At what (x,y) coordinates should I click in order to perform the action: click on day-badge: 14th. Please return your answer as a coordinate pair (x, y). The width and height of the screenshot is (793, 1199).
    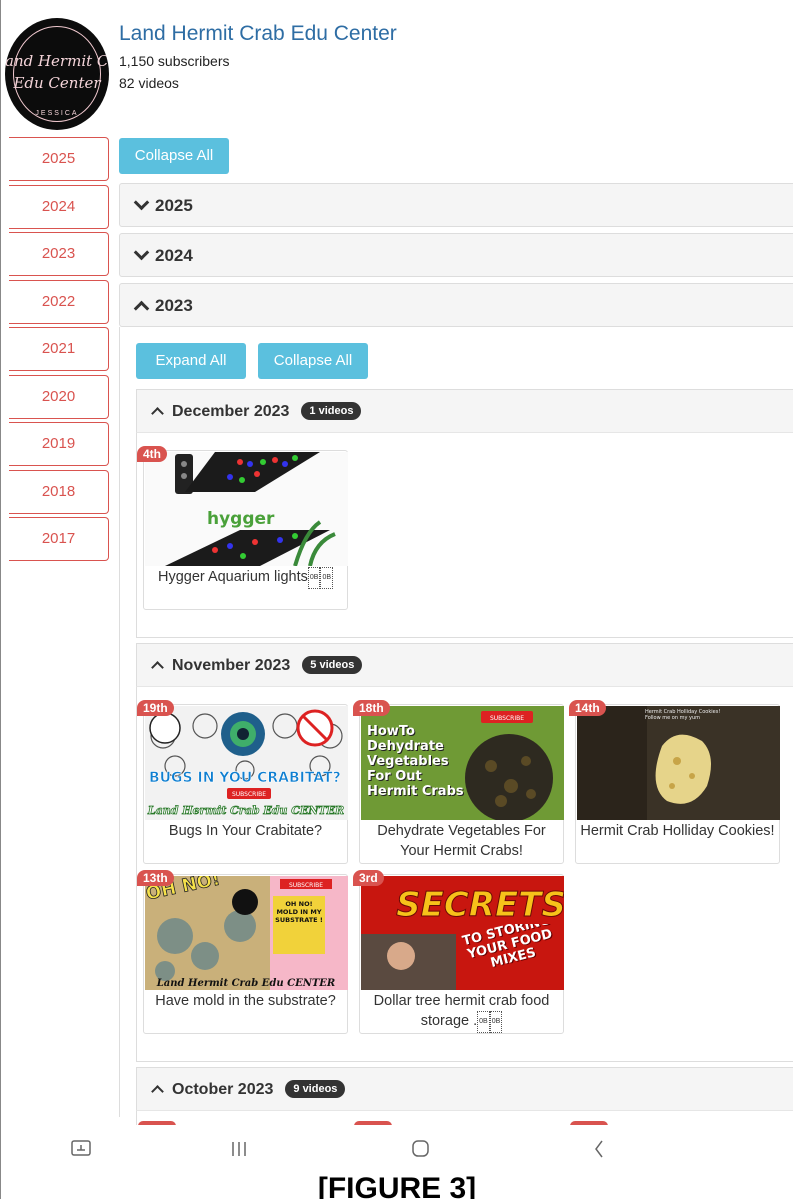
    Looking at the image, I should click on (587, 708).